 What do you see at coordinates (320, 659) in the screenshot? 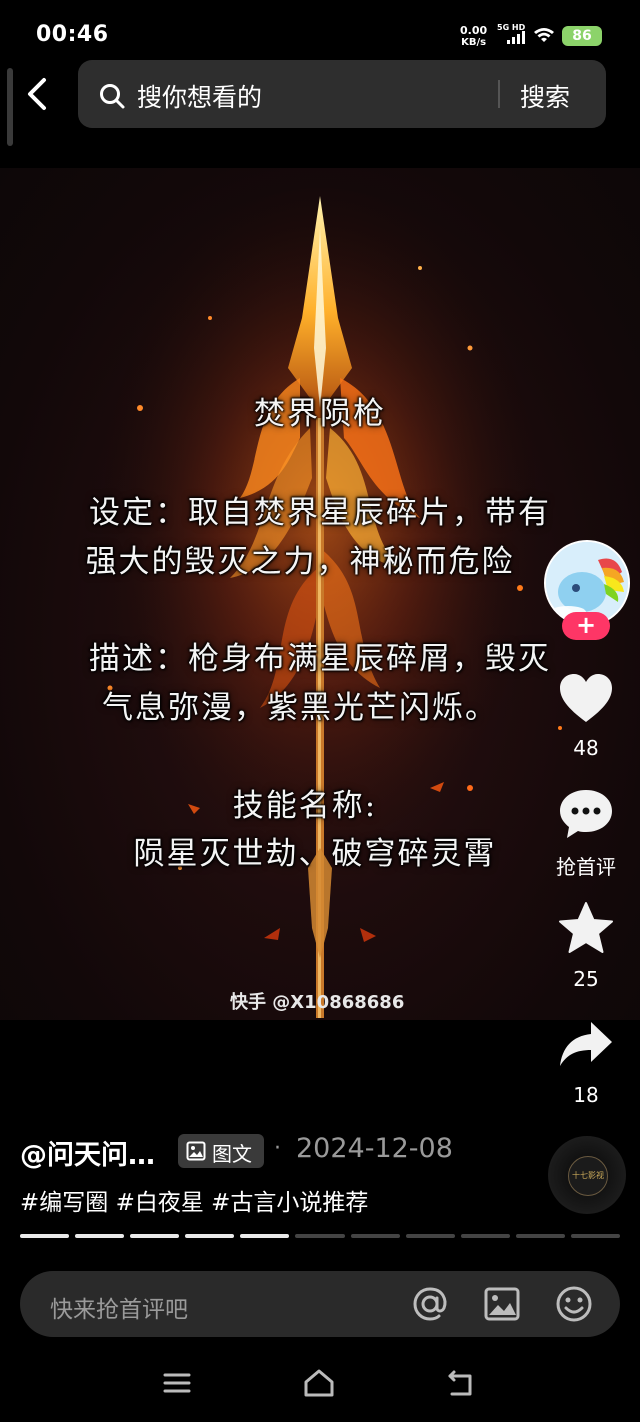
I see `poster-line-3: 描述：枪身布满星辰碎屑，毁灭` at bounding box center [320, 659].